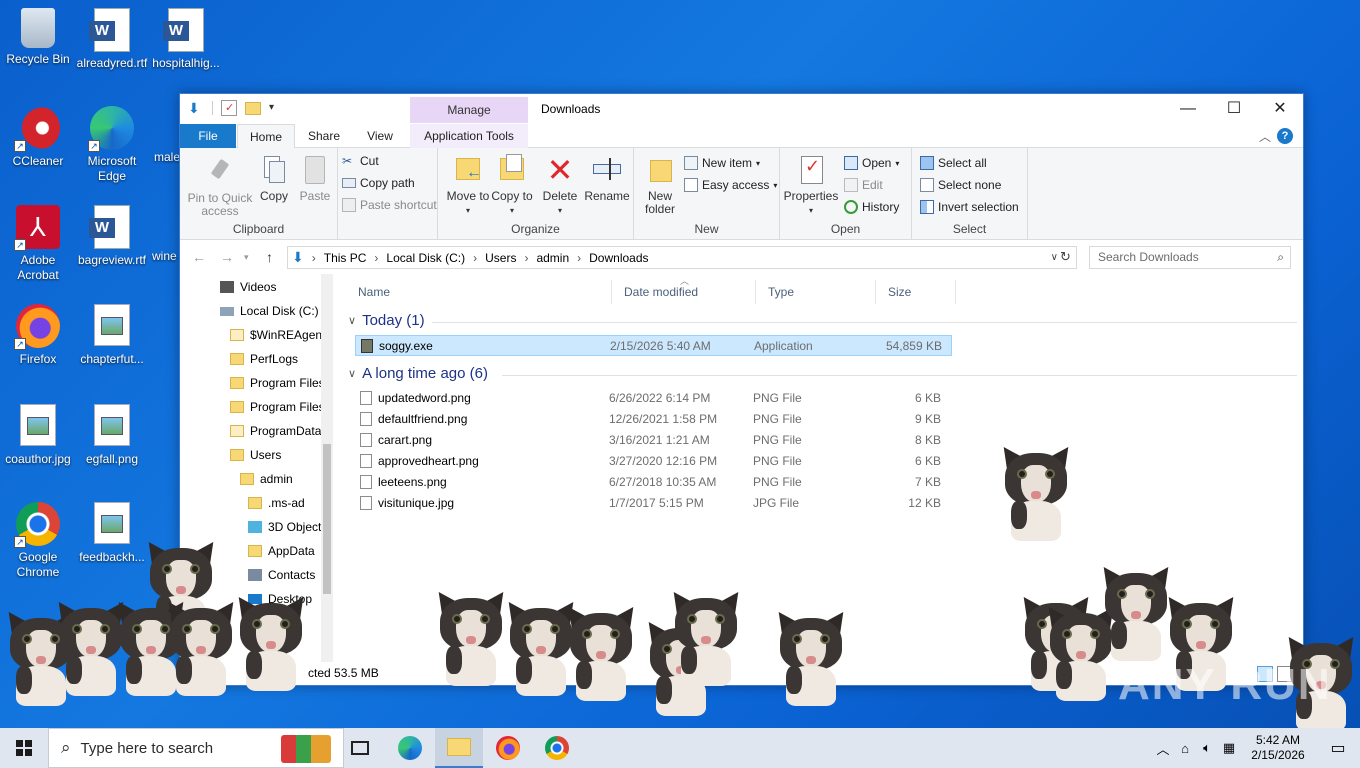  What do you see at coordinates (916, 292) in the screenshot?
I see `column-header-size: Size` at bounding box center [916, 292].